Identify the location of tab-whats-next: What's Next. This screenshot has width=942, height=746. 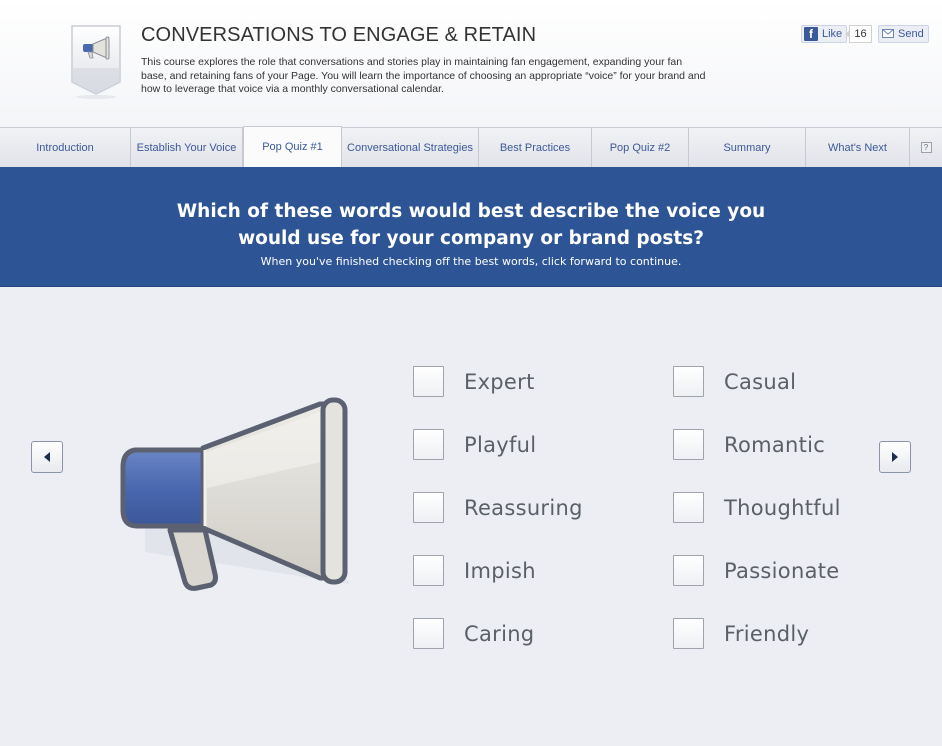
(858, 147).